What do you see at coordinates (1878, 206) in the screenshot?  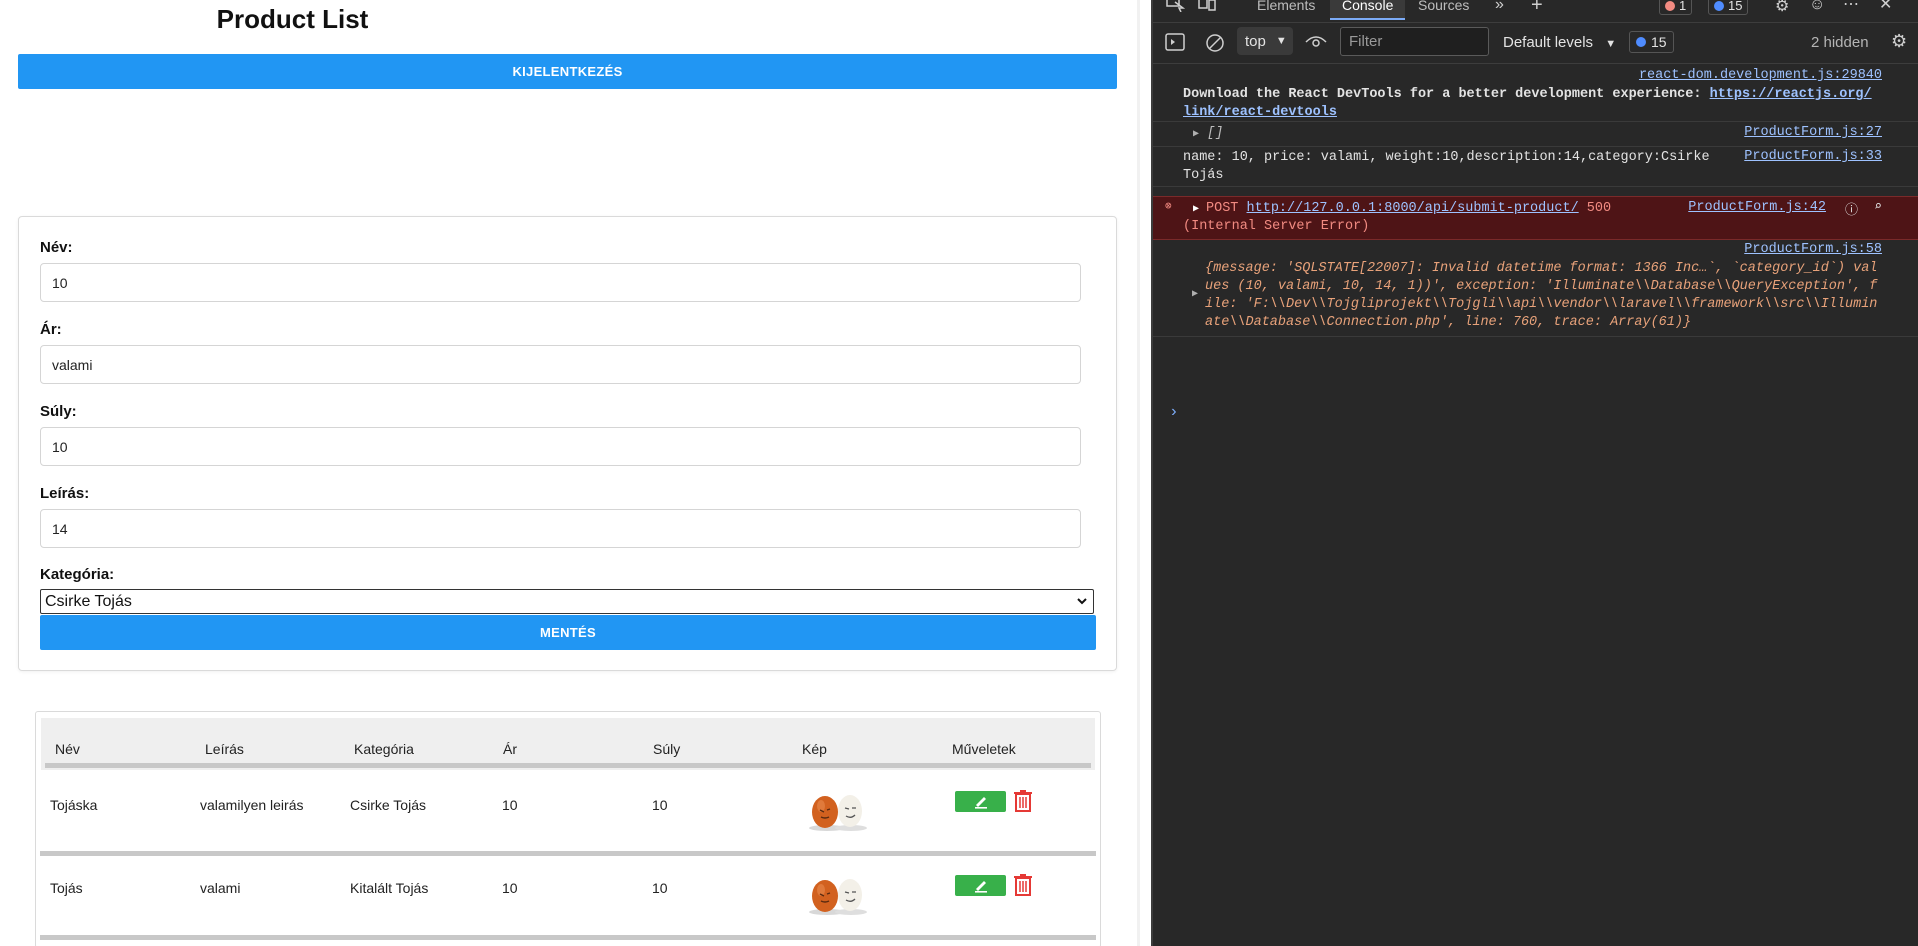 I see `search-icon: ⌕` at bounding box center [1878, 206].